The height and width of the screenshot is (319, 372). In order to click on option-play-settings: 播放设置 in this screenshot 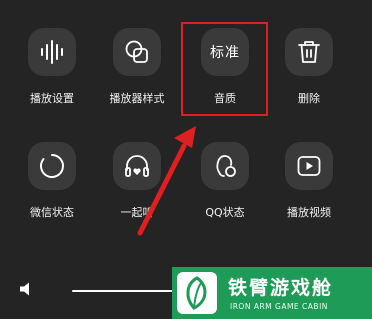, I will do `click(52, 67)`.